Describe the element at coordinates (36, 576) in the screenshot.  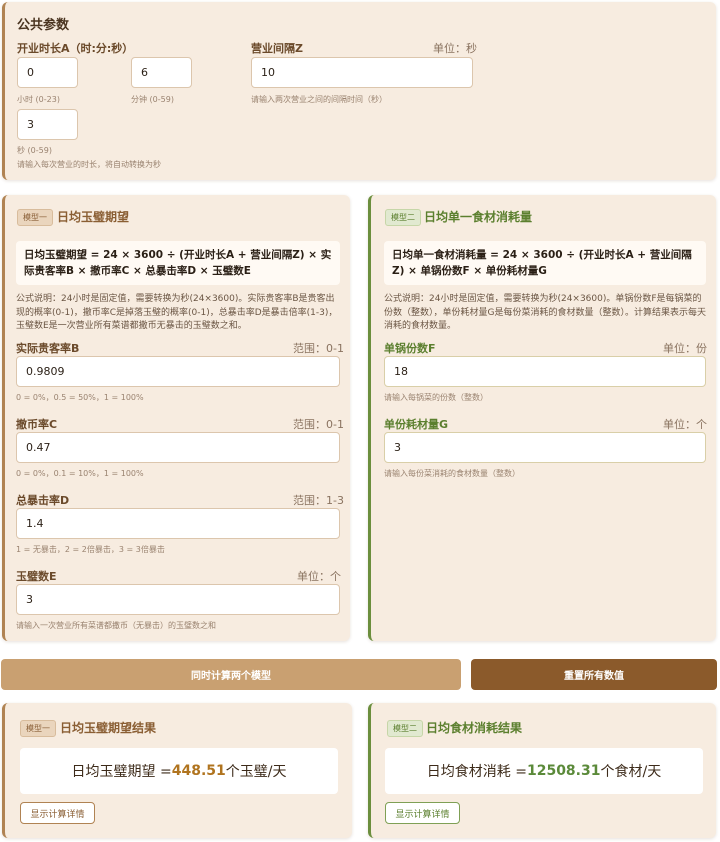
I see `field-jade-count-label: 玉璧数E` at that location.